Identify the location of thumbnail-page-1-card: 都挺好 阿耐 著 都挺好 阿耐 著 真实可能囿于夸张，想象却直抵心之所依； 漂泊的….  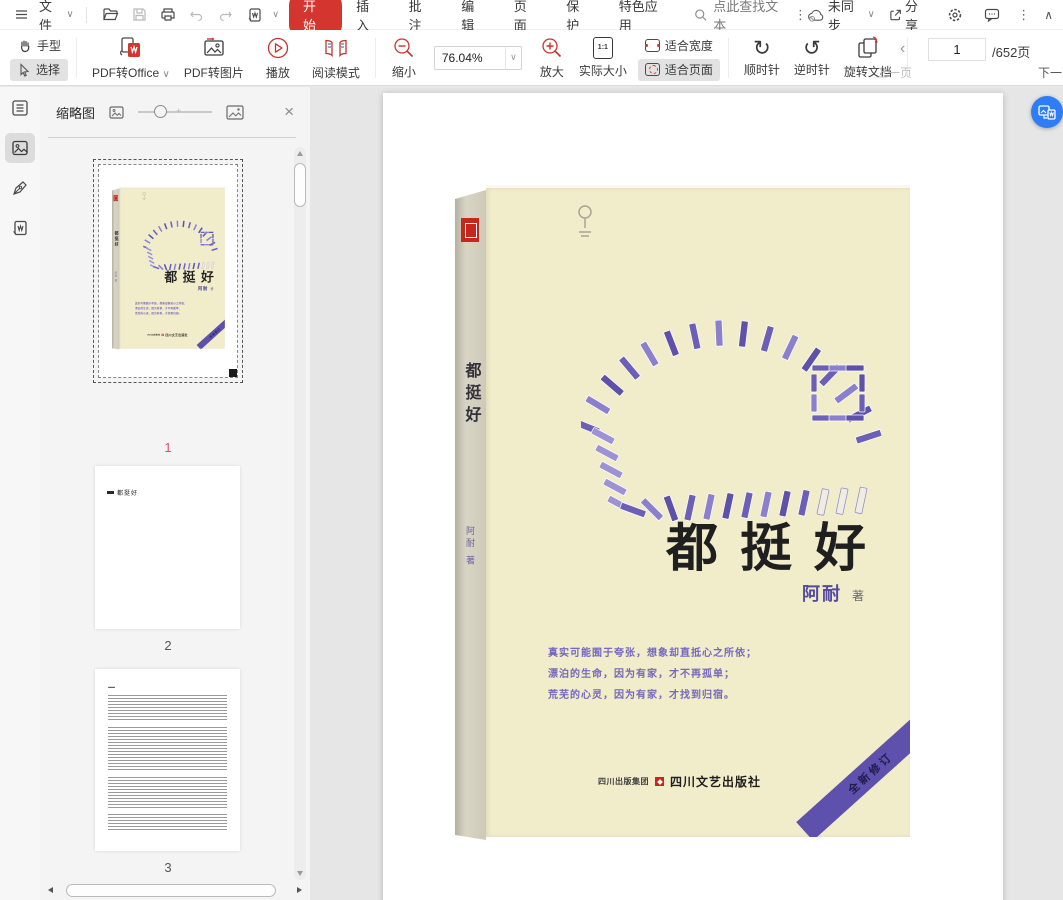
(168, 271).